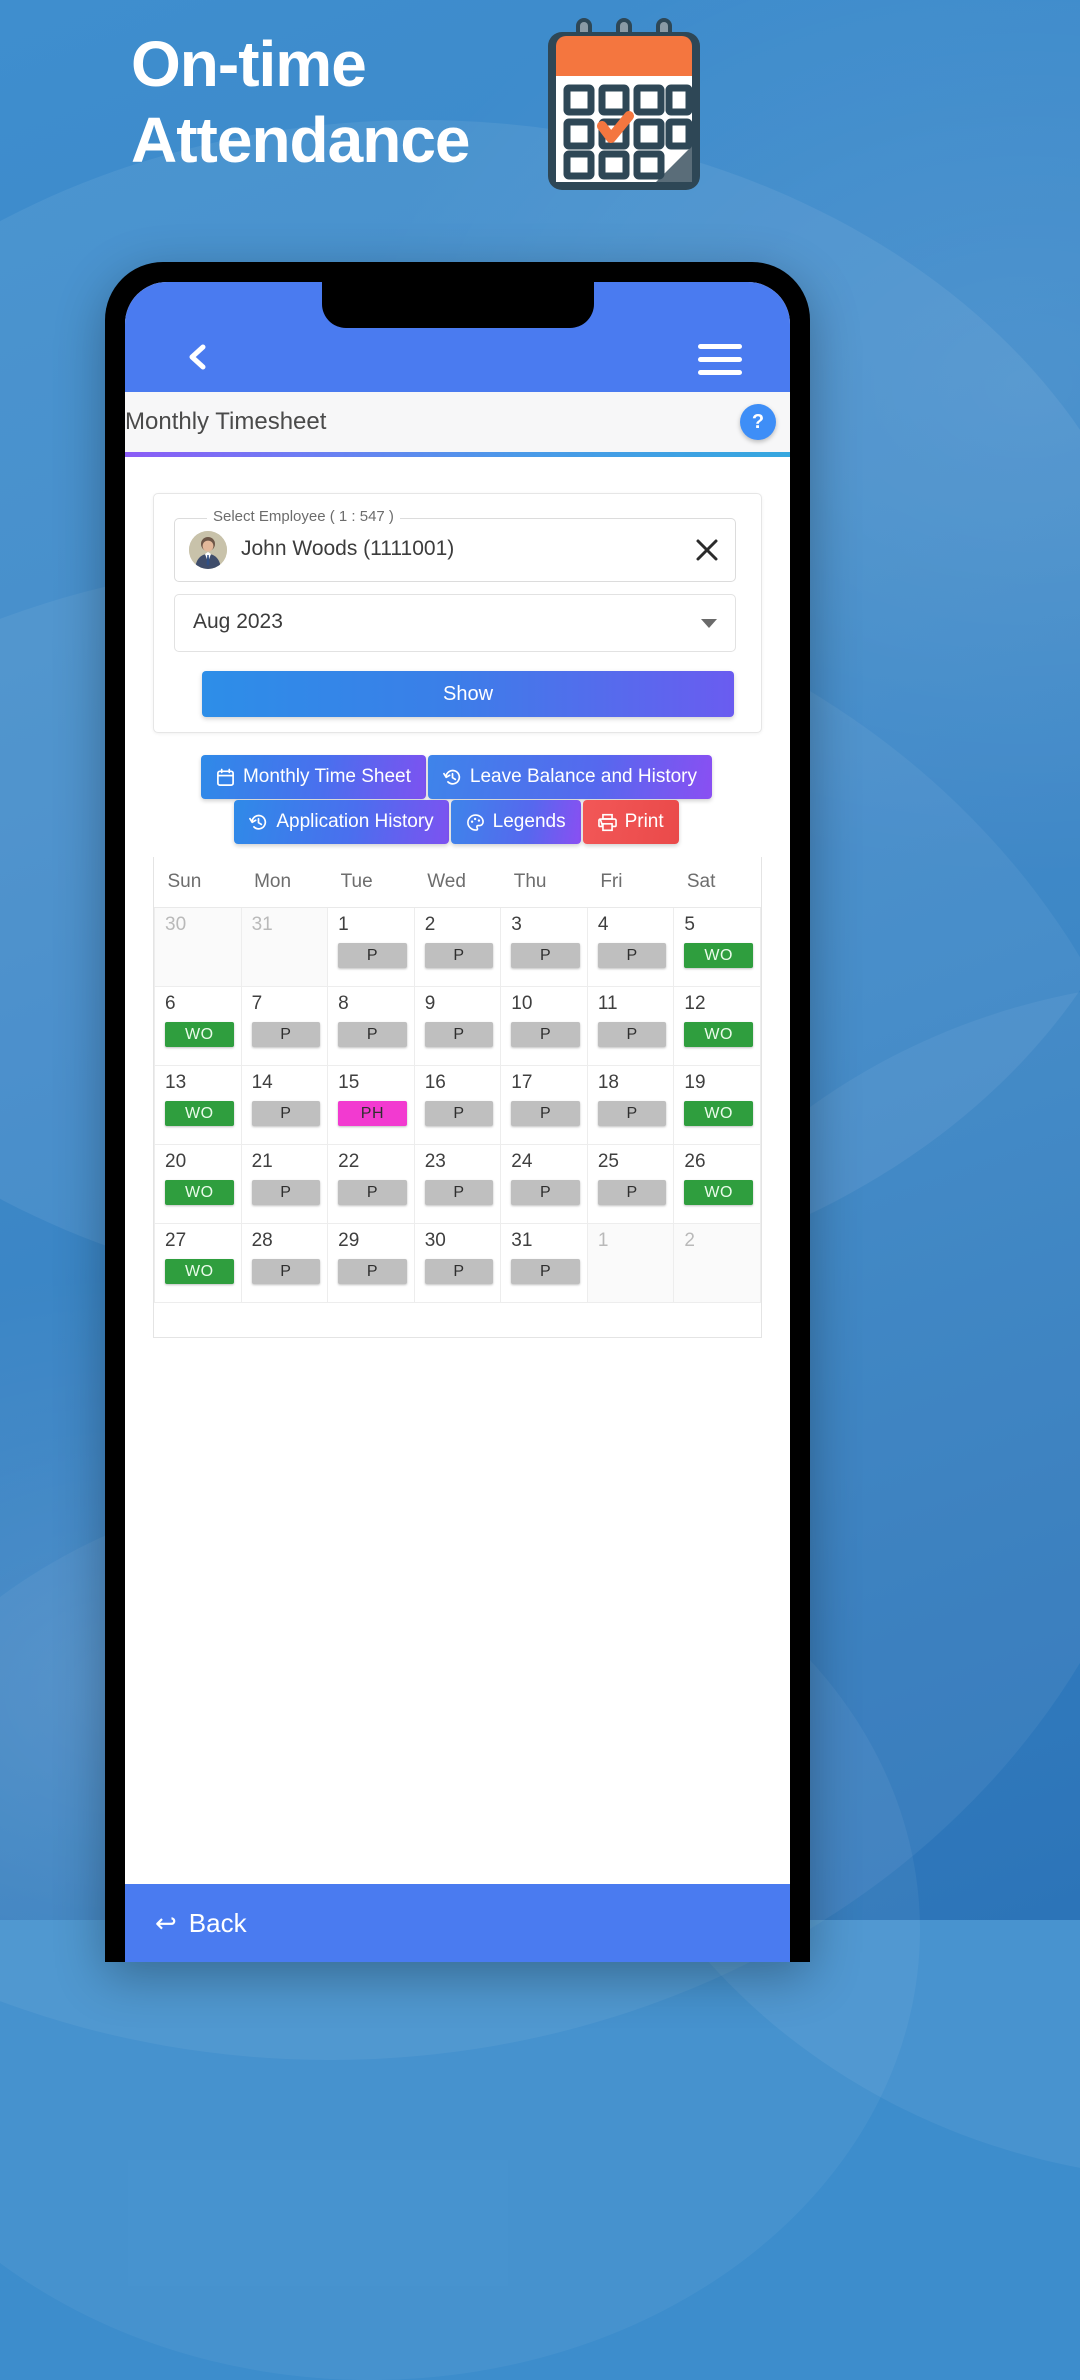 The image size is (1080, 2380). Describe the element at coordinates (238, 621) in the screenshot. I see `month-select-value: Aug 2023` at that location.